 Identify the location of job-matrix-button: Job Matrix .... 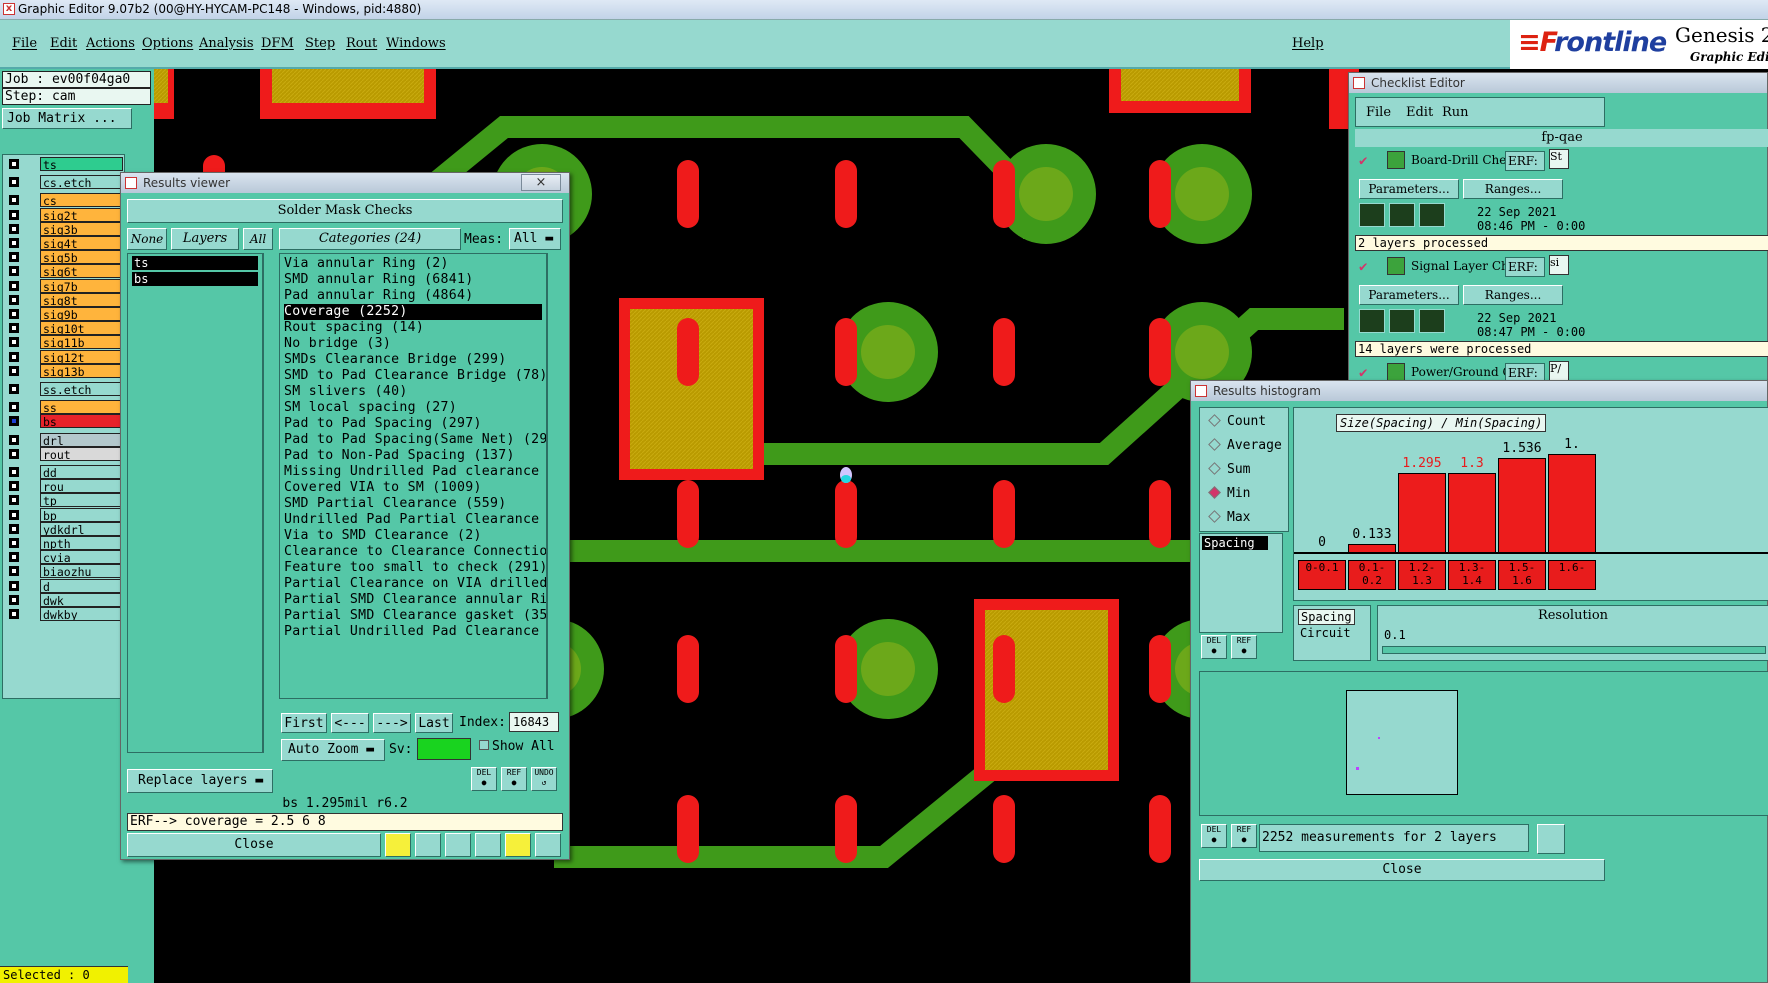
(67, 118).